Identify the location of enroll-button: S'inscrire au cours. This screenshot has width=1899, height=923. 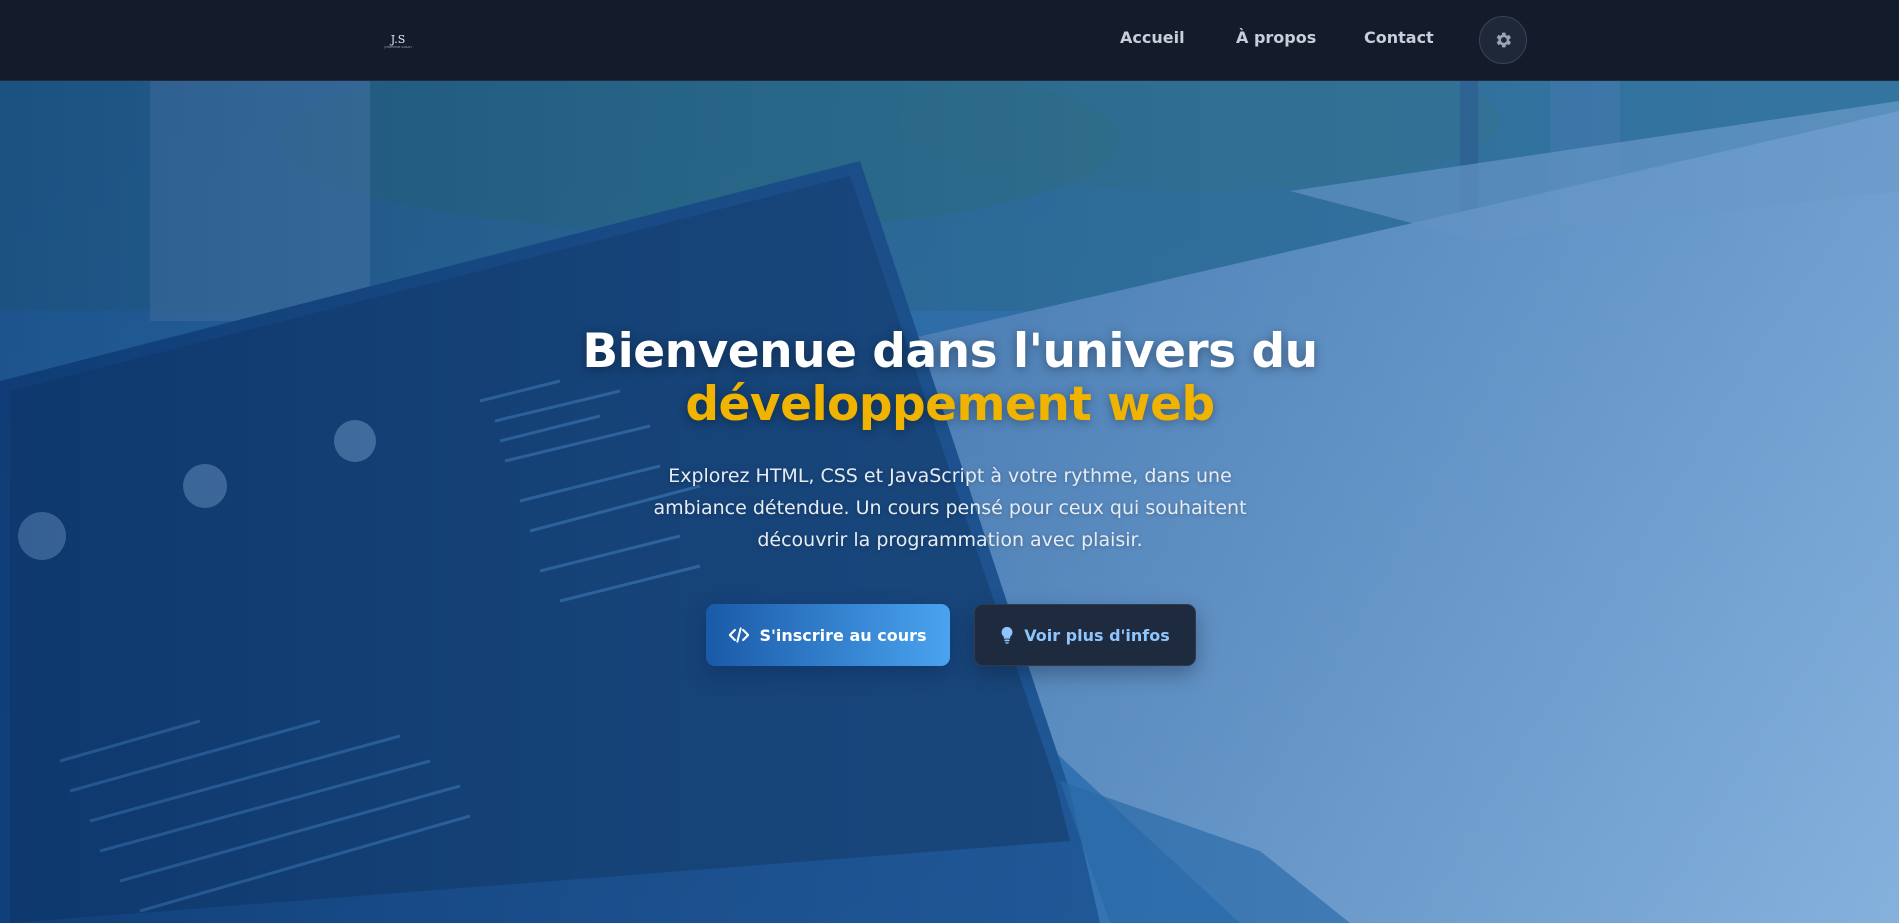
(828, 635).